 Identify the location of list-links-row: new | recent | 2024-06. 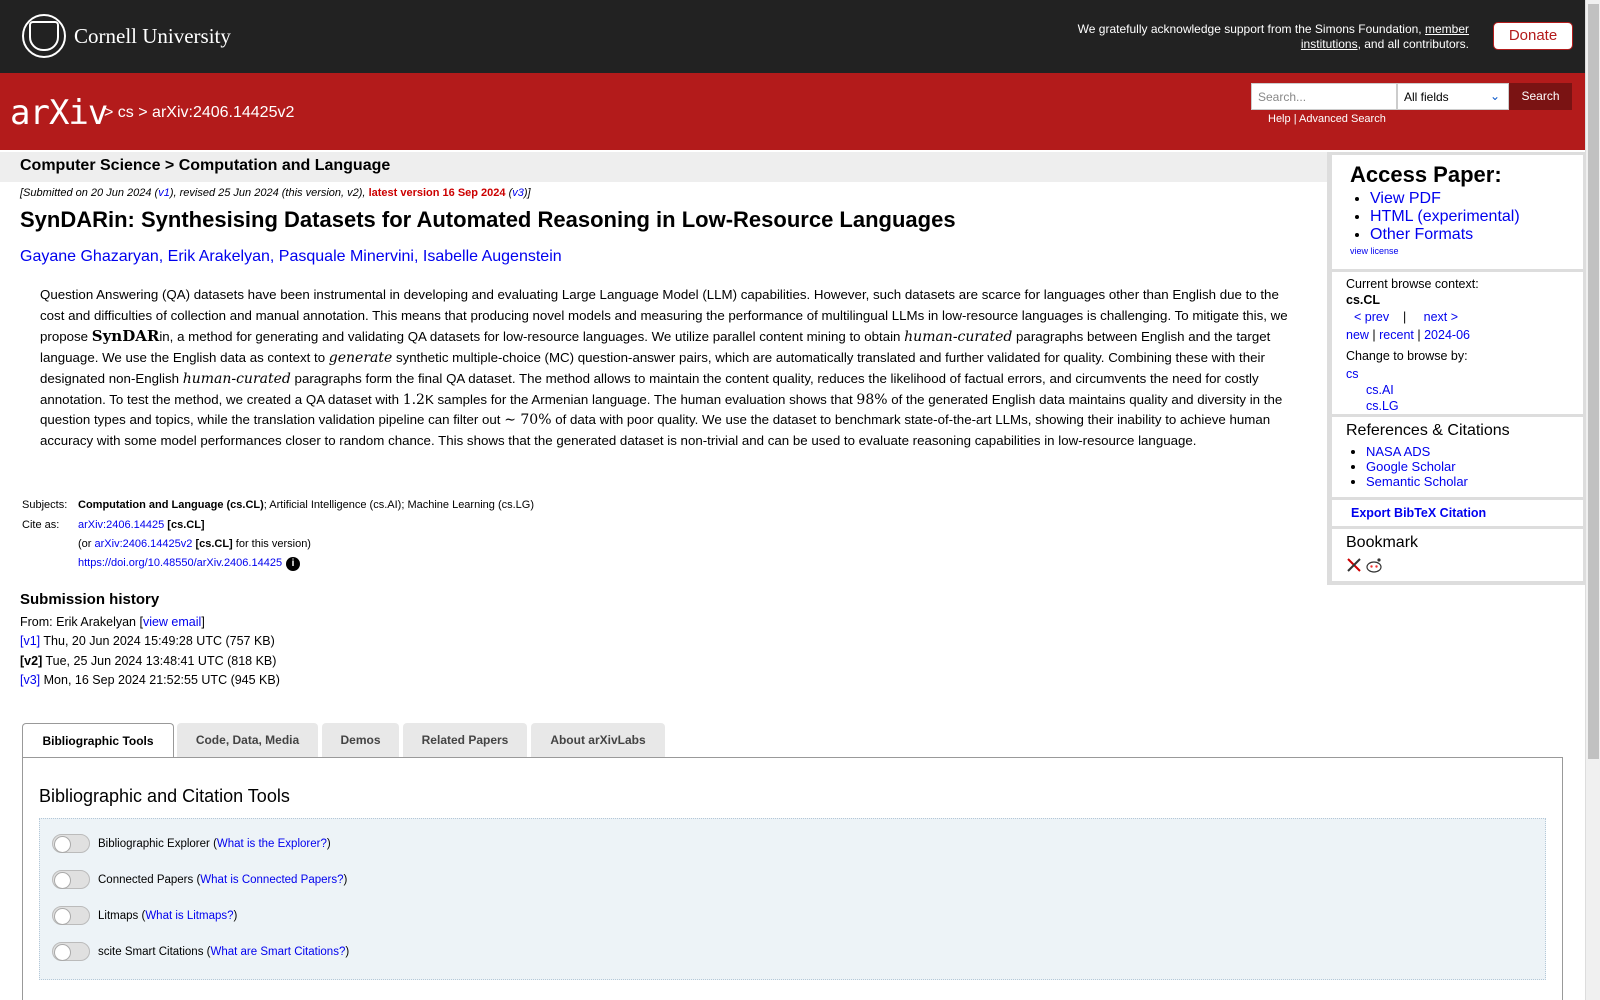
(1408, 335).